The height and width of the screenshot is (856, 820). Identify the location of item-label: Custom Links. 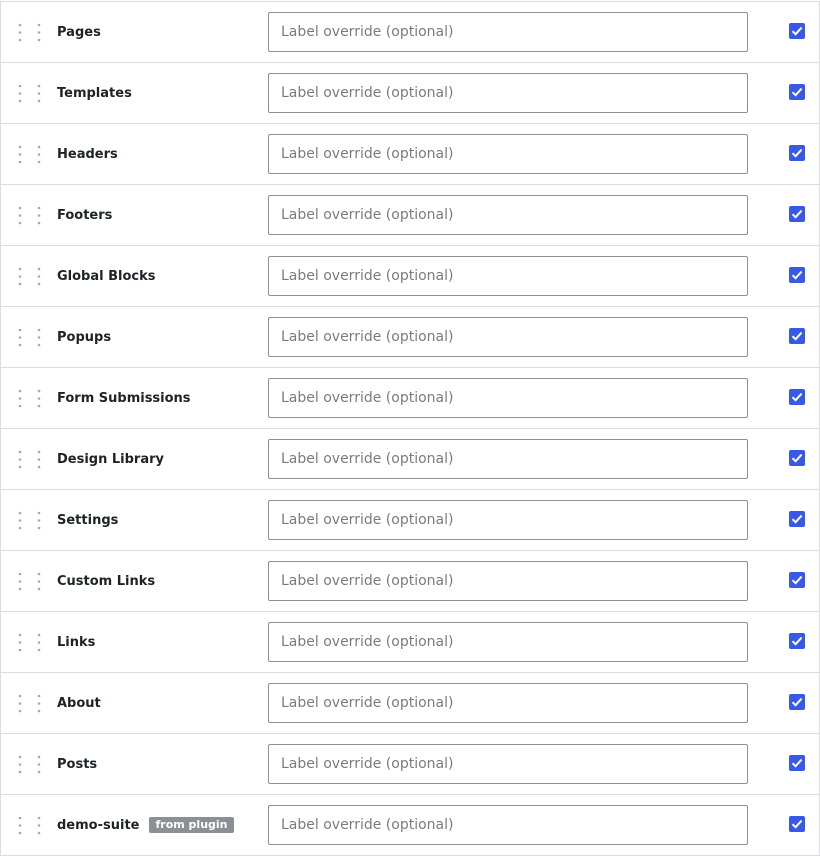
(106, 581).